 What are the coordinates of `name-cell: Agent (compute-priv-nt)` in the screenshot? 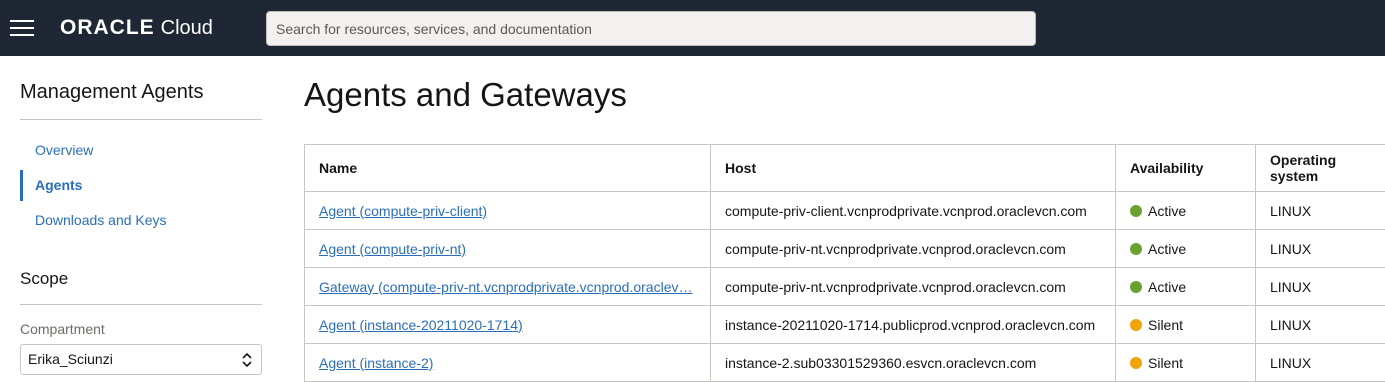 It's located at (507, 248).